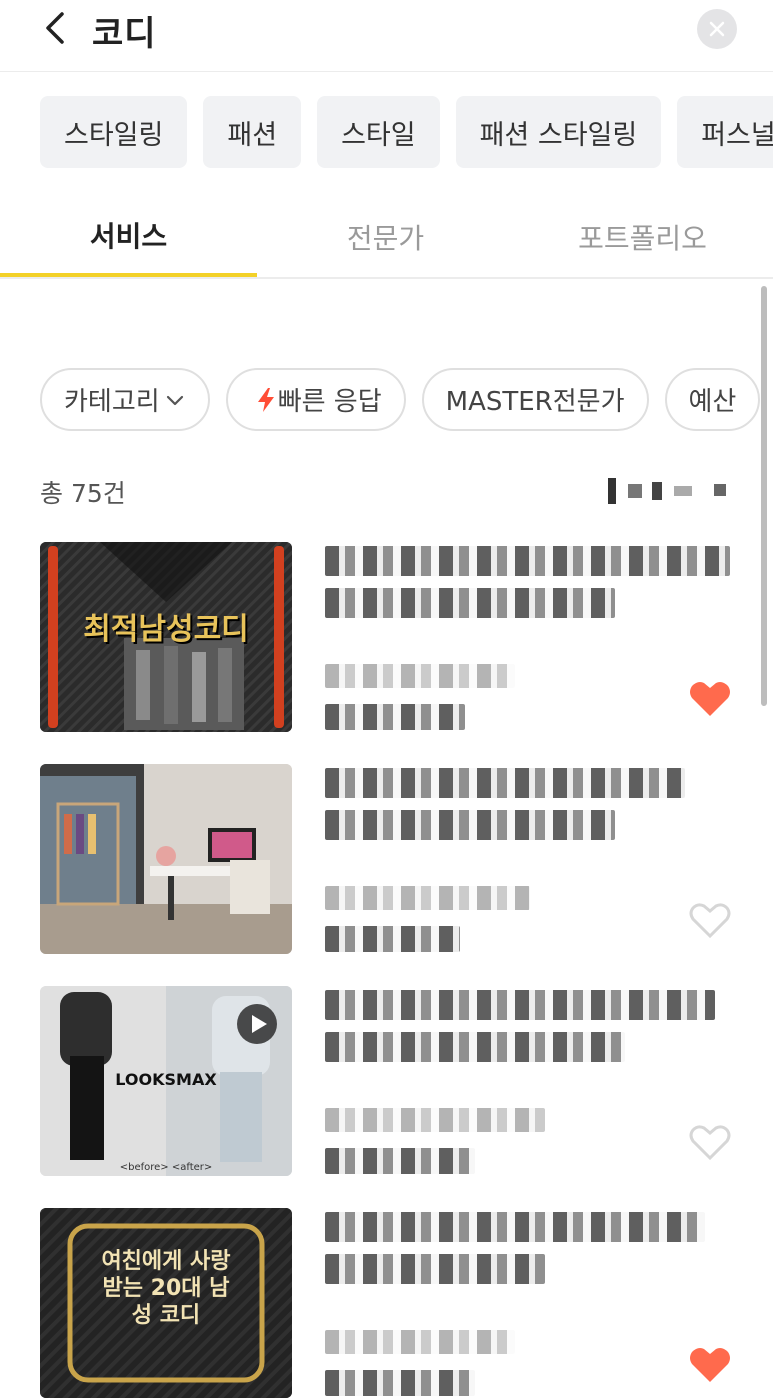 The width and height of the screenshot is (773, 1399). I want to click on master-expert-filter: MASTER전문가, so click(535, 399).